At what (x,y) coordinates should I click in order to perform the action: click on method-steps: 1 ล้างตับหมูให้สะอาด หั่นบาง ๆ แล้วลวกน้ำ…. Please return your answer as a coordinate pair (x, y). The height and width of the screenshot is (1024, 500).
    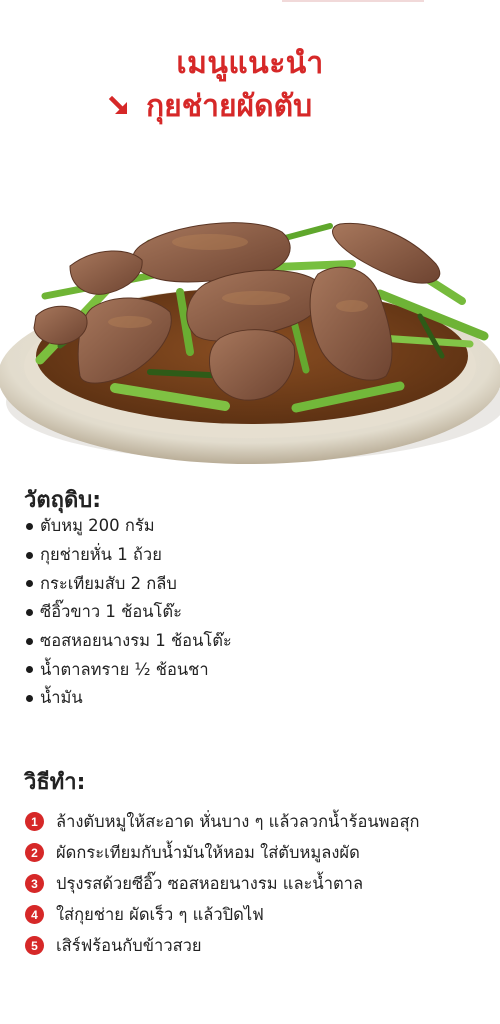
    Looking at the image, I should click on (260, 883).